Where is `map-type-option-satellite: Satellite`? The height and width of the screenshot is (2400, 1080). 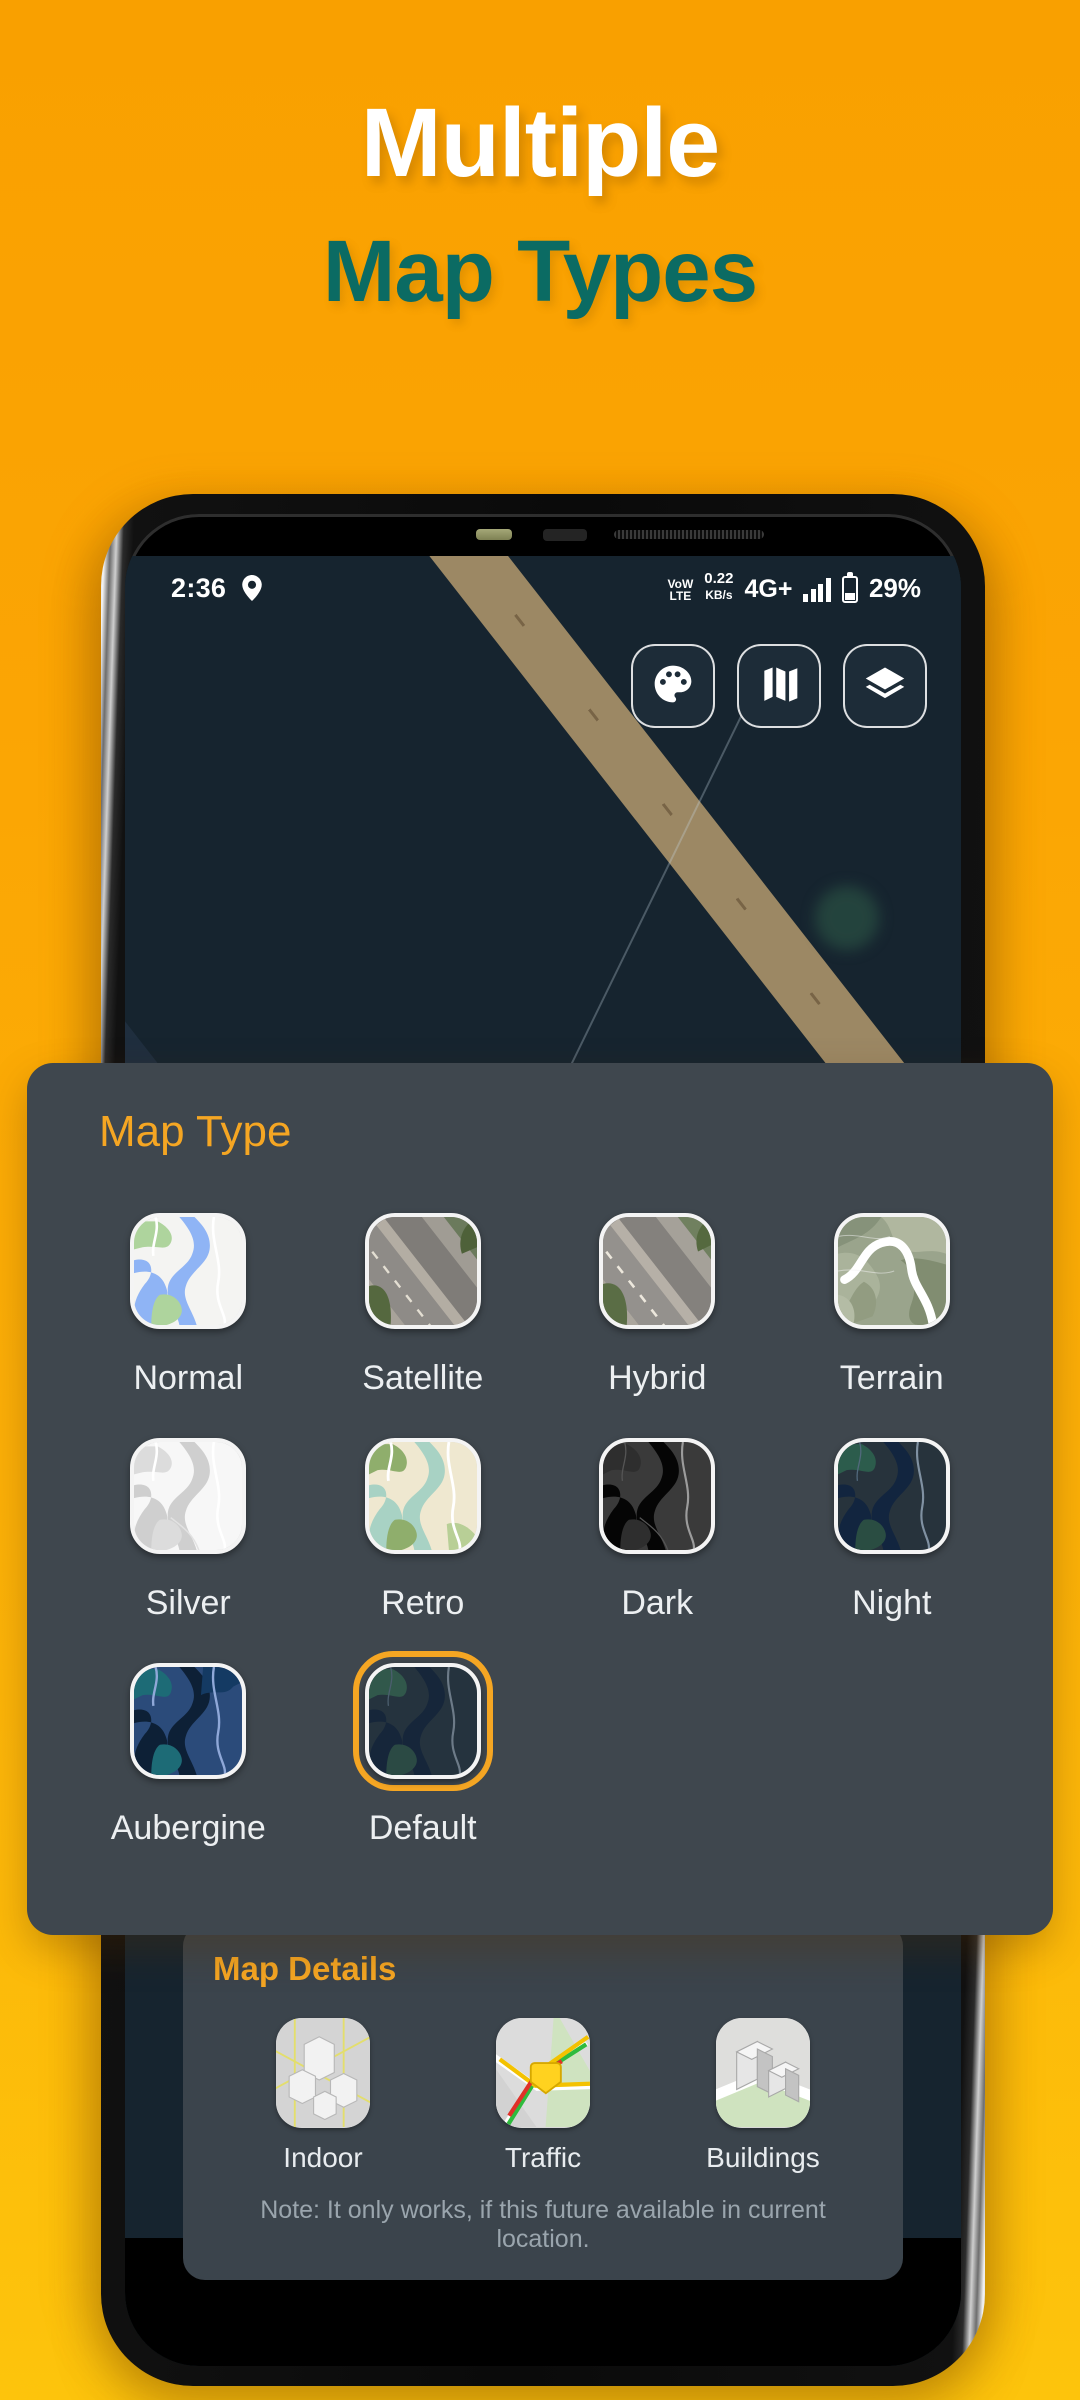
map-type-option-satellite: Satellite is located at coordinates (423, 1299).